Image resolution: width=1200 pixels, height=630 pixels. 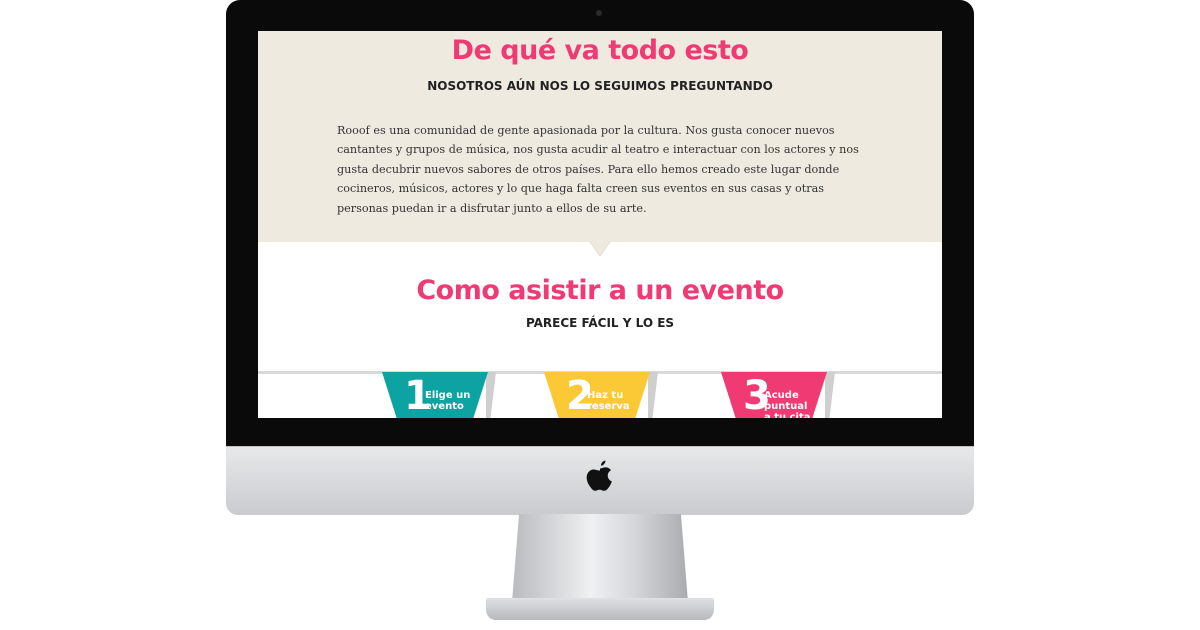 I want to click on monitor-foot, so click(x=600, y=609).